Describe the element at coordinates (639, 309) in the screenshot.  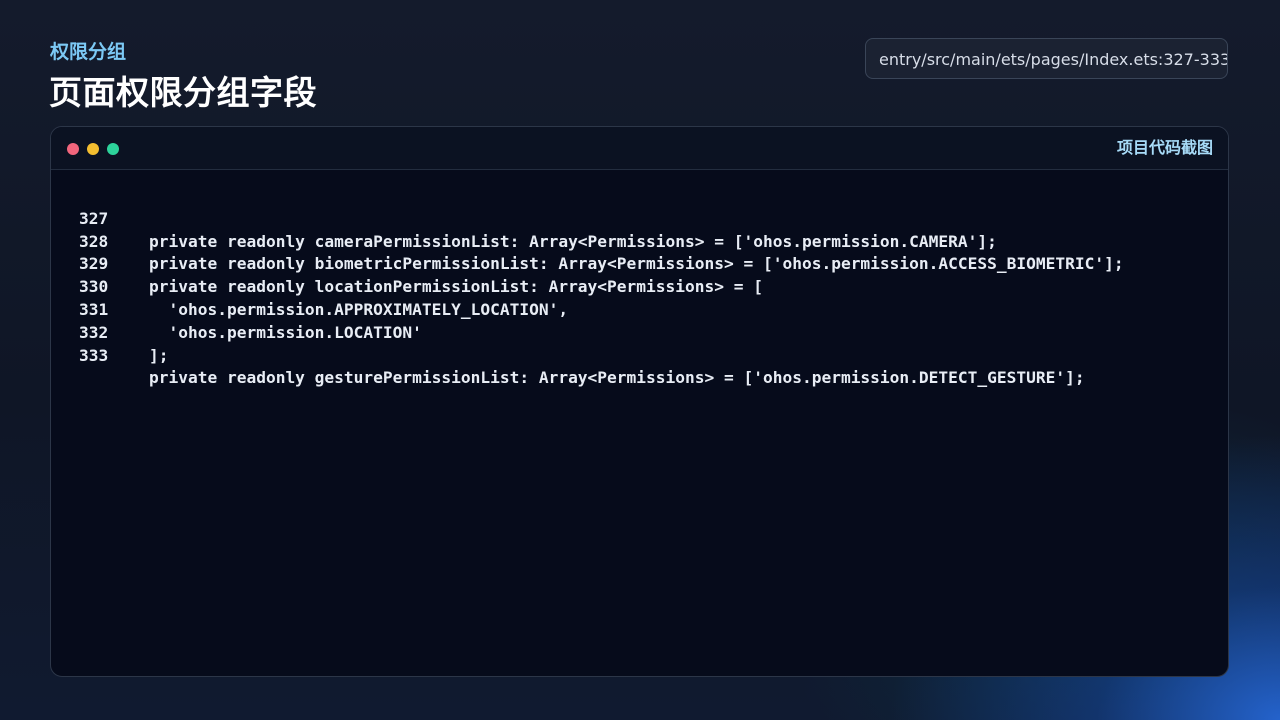
I see `code-line: 331 'ohos.permission.LOCATION'` at that location.